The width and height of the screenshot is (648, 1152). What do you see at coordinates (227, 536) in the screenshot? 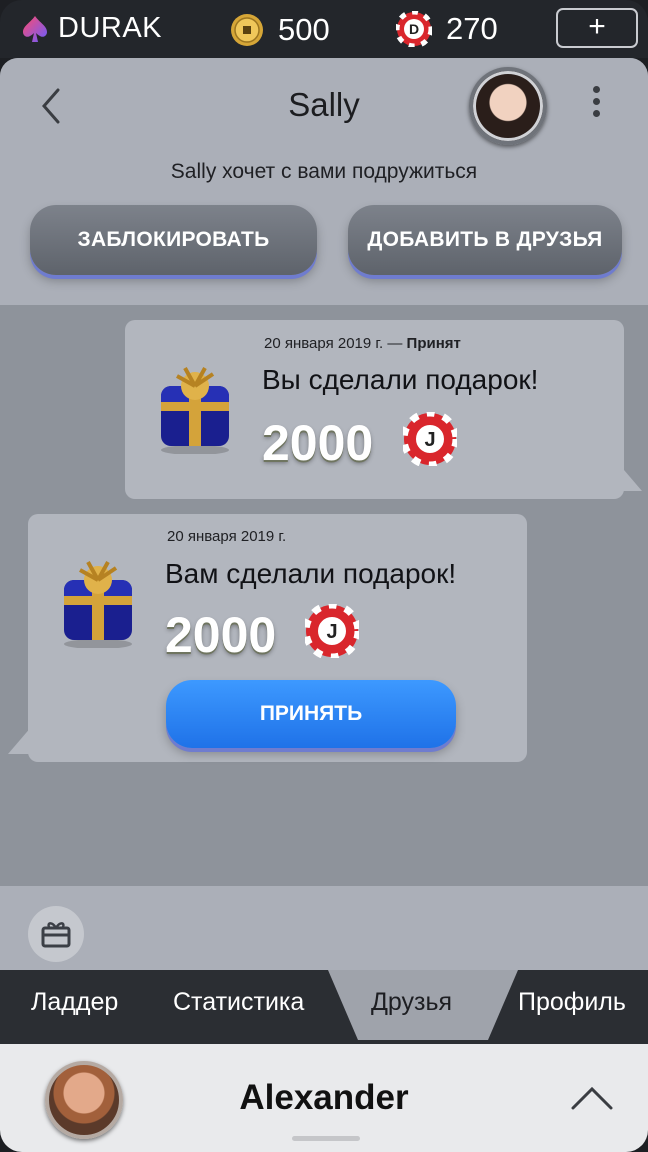
I see `message-date: 20 января 2019 г.` at bounding box center [227, 536].